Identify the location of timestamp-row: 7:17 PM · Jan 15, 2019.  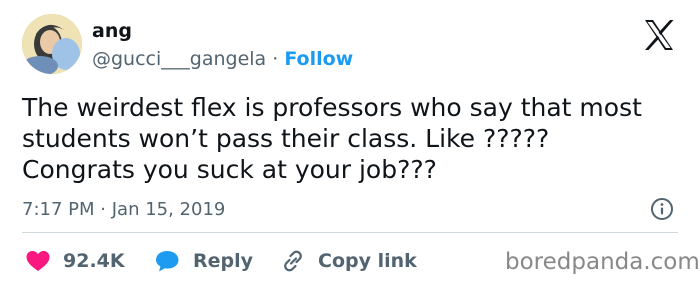
(123, 209).